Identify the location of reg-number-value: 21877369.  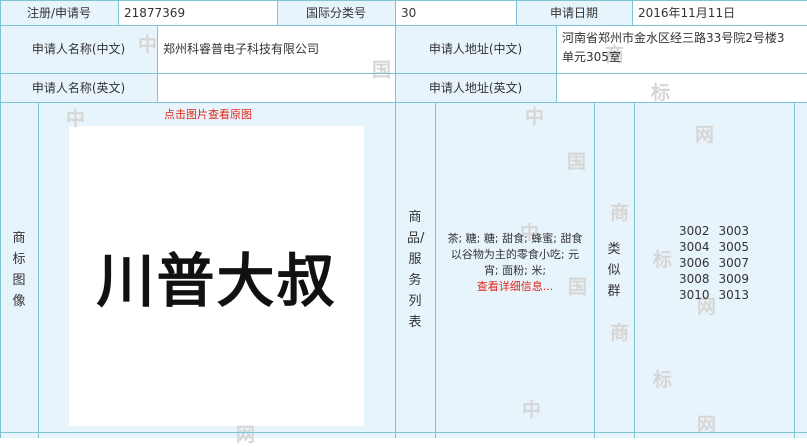
(155, 12).